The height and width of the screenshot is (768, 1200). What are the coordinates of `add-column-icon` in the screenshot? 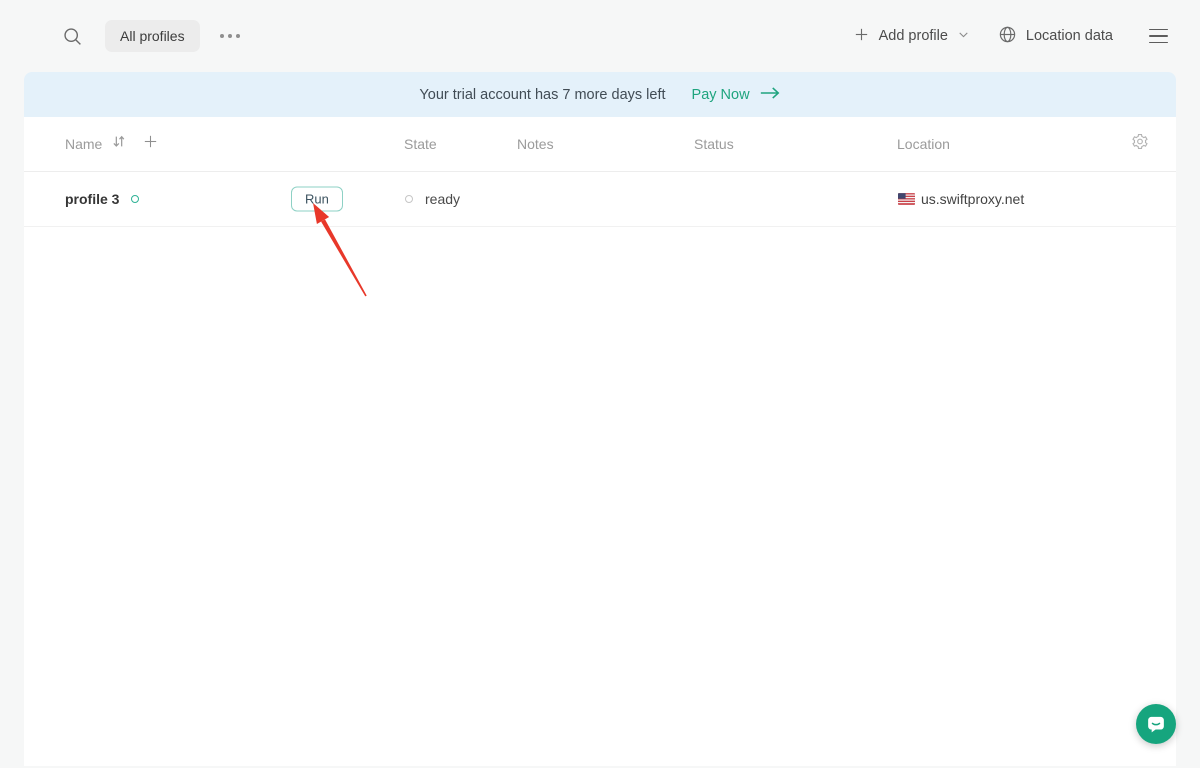 It's located at (150, 144).